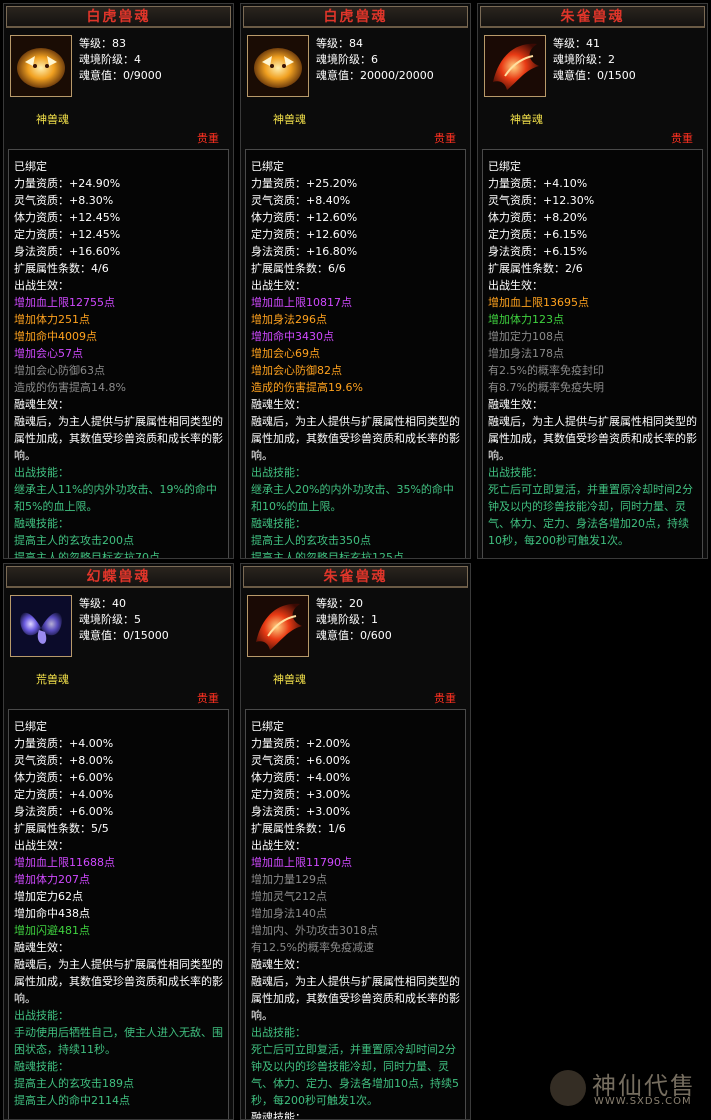 The height and width of the screenshot is (1120, 711). What do you see at coordinates (64, 760) in the screenshot?
I see `description-line: 灵气资质：+8.00%` at bounding box center [64, 760].